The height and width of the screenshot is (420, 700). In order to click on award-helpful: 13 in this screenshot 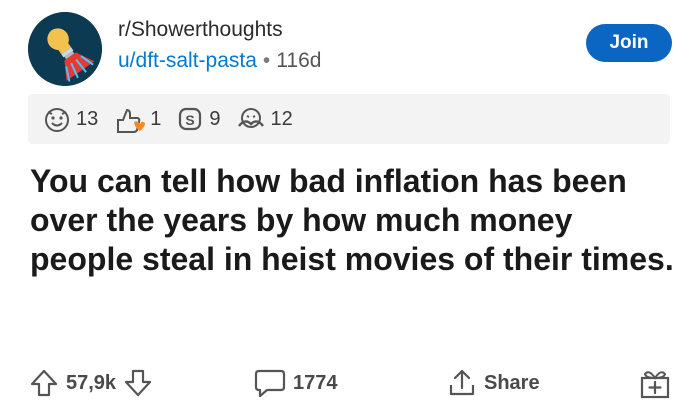, I will do `click(70, 119)`.